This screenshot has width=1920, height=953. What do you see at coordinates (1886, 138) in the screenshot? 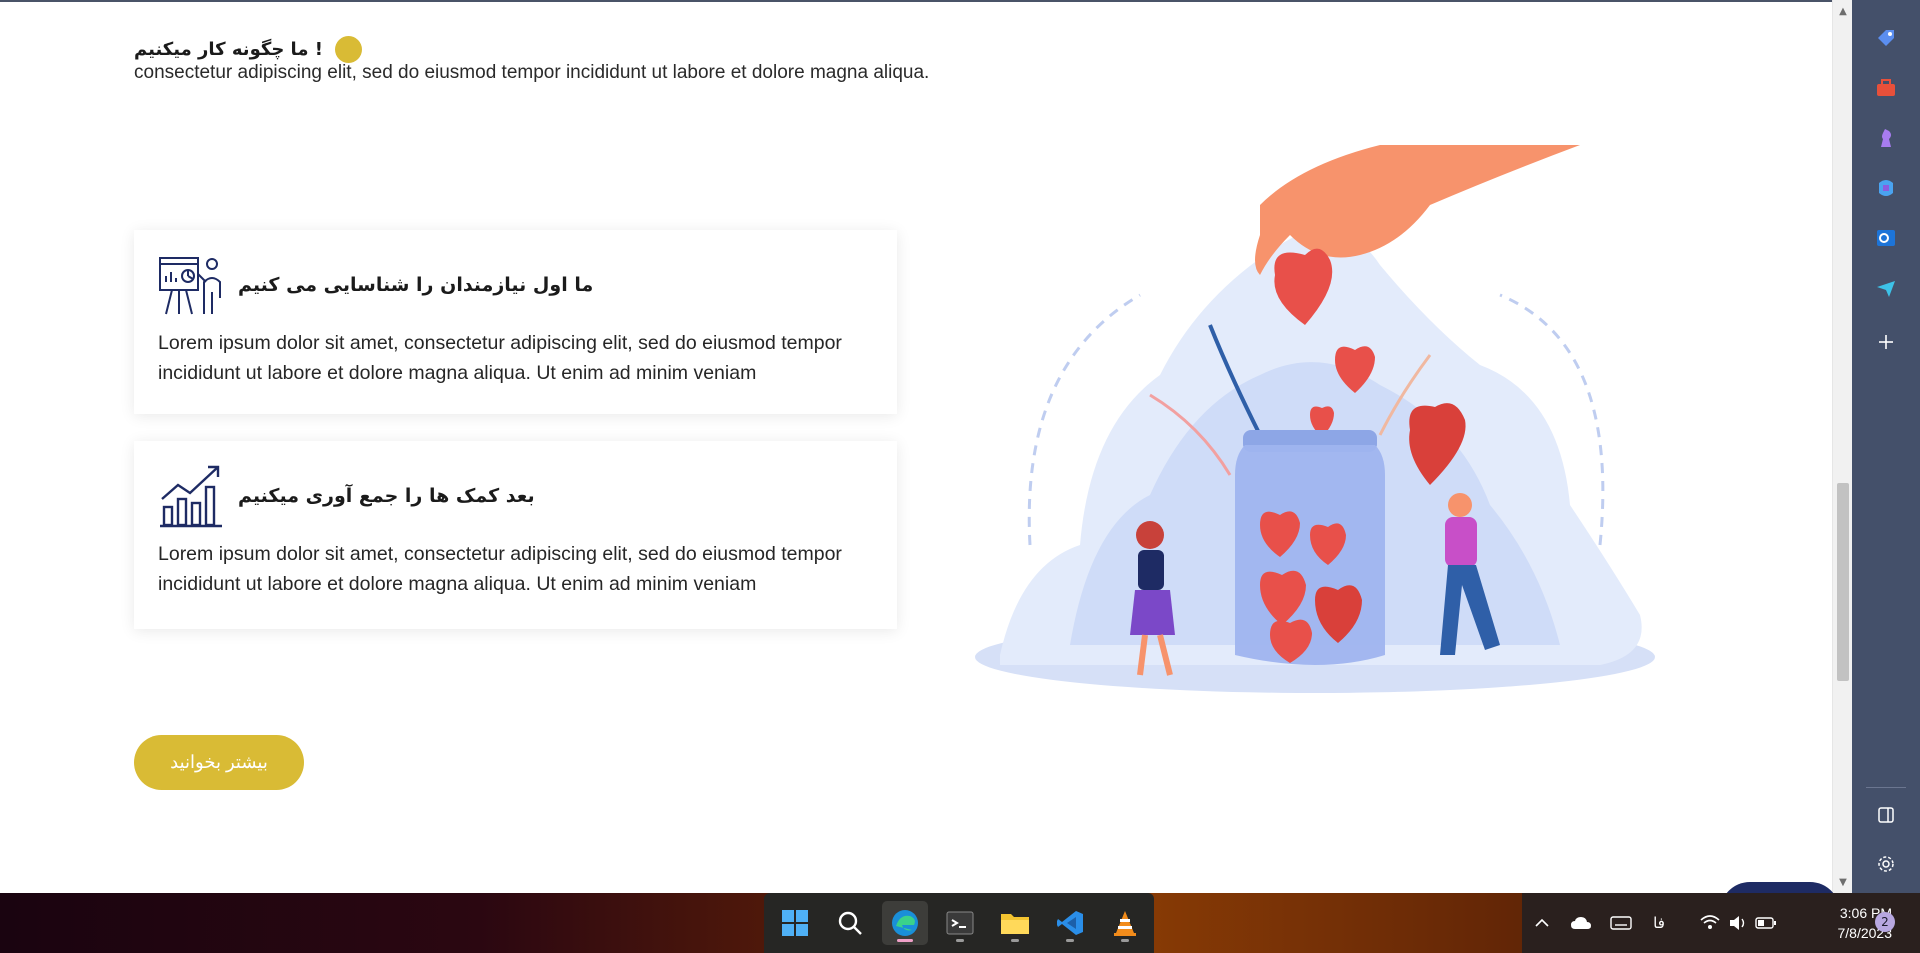
I see `chess-icon` at bounding box center [1886, 138].